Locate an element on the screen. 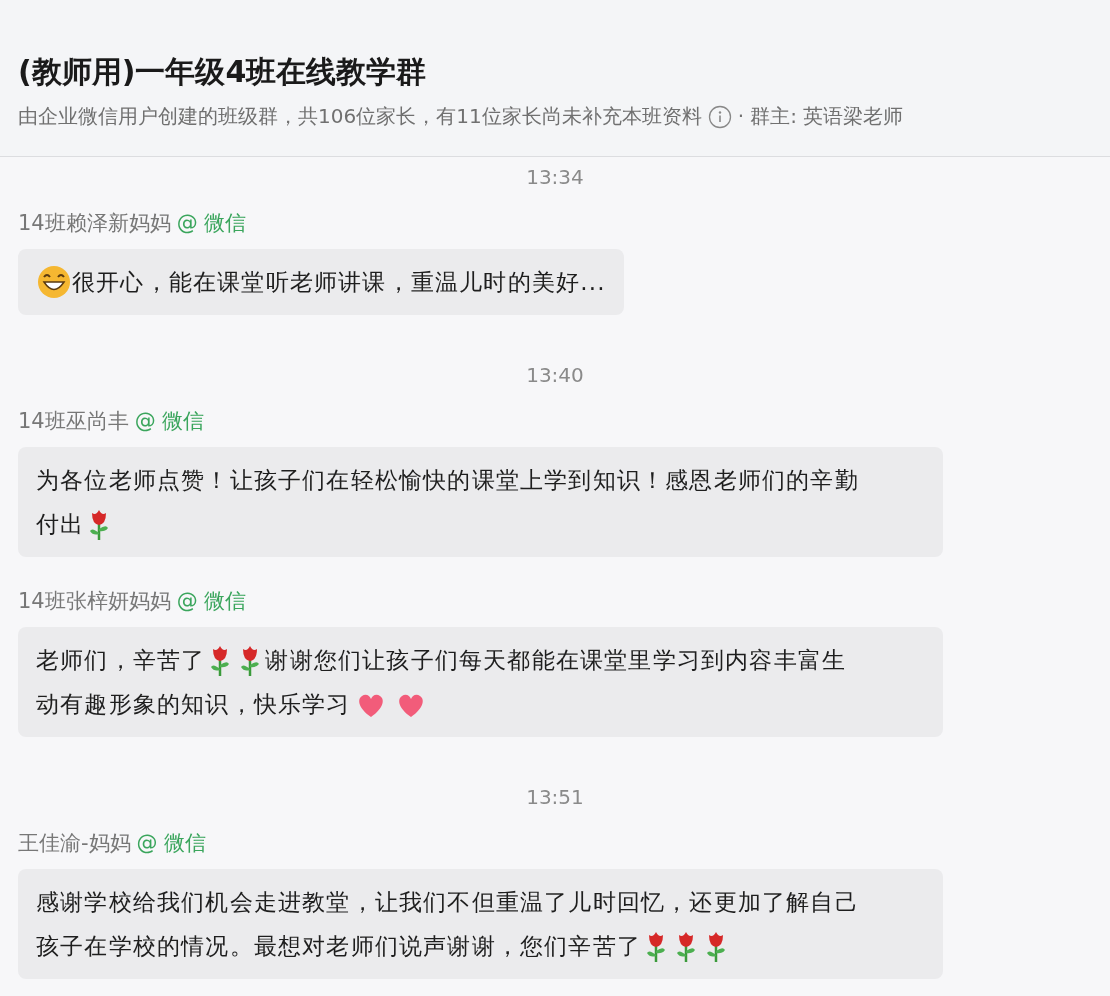 This screenshot has height=996, width=1110. sender-name: 14班巫尚丰 is located at coordinates (73, 421).